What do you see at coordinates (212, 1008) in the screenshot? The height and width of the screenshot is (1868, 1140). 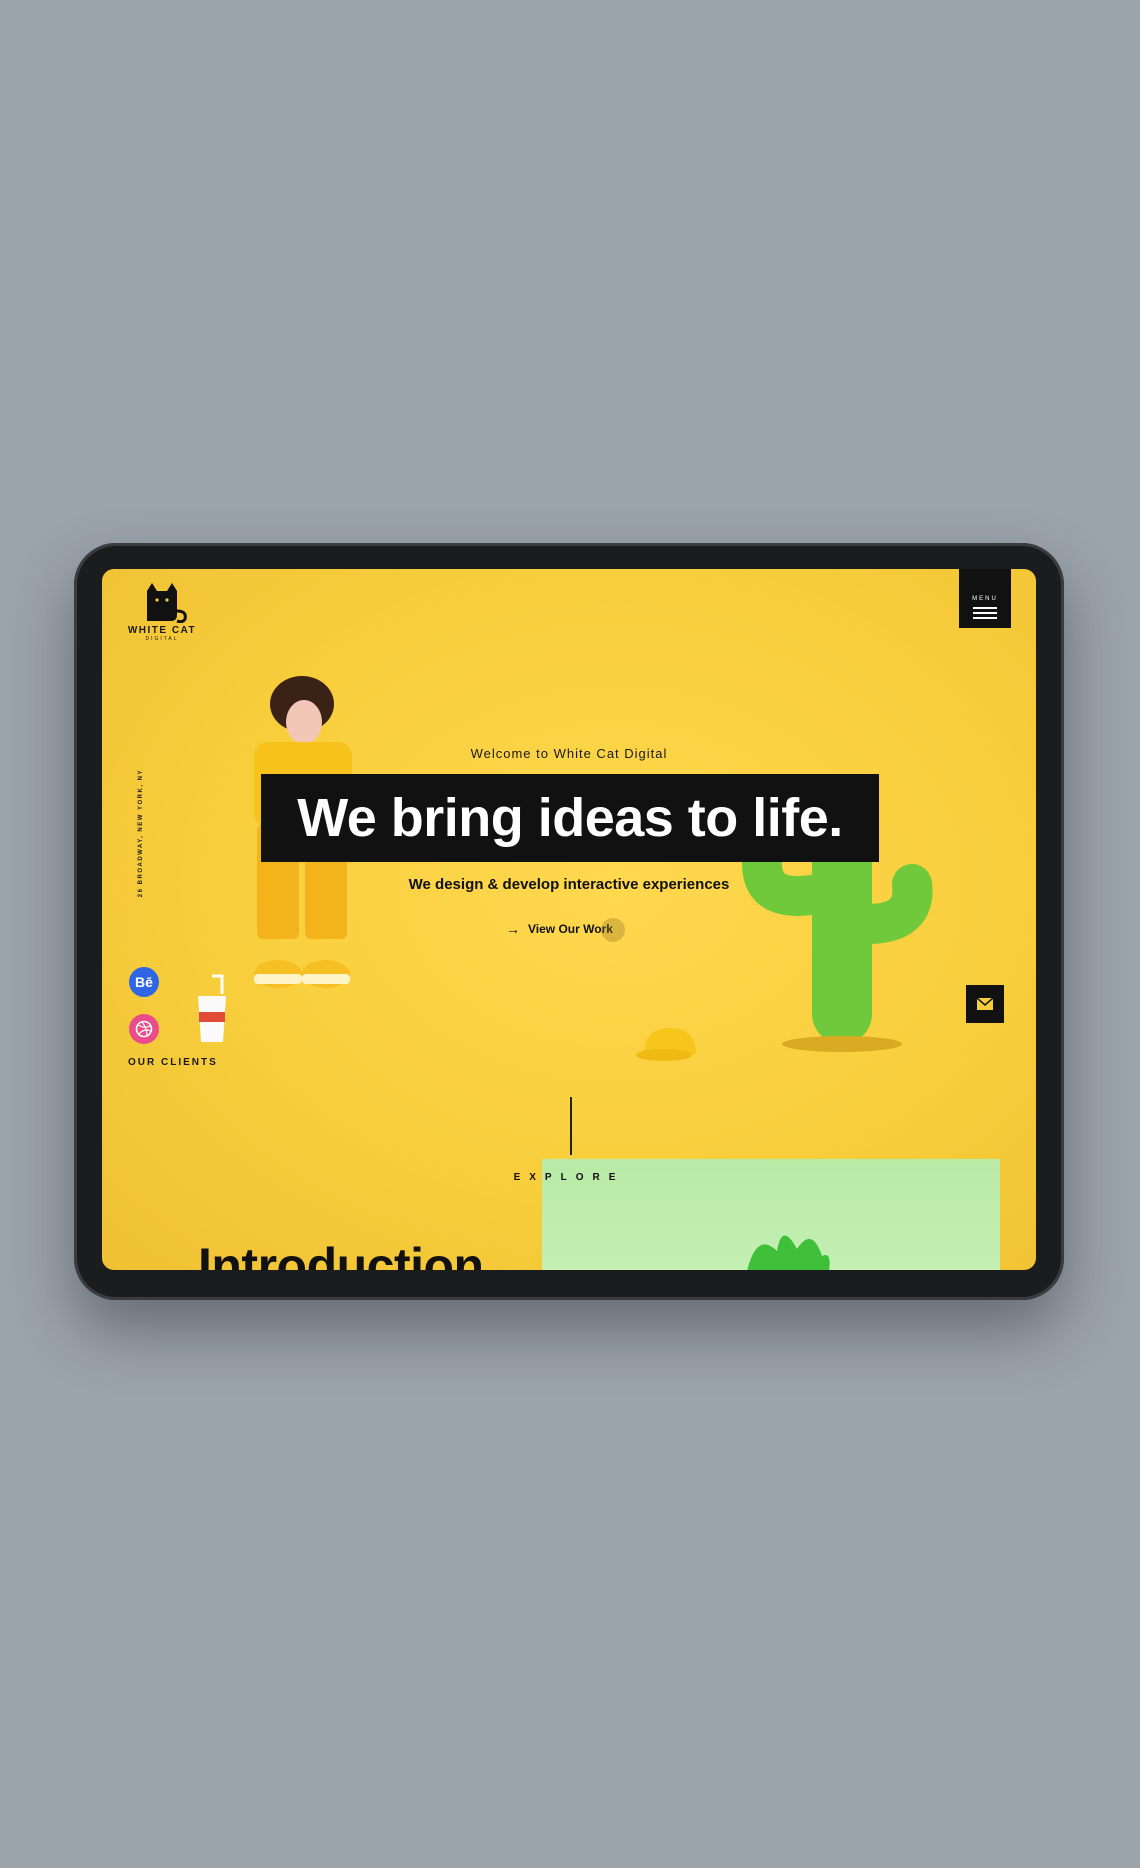 I see `cup-illustration` at bounding box center [212, 1008].